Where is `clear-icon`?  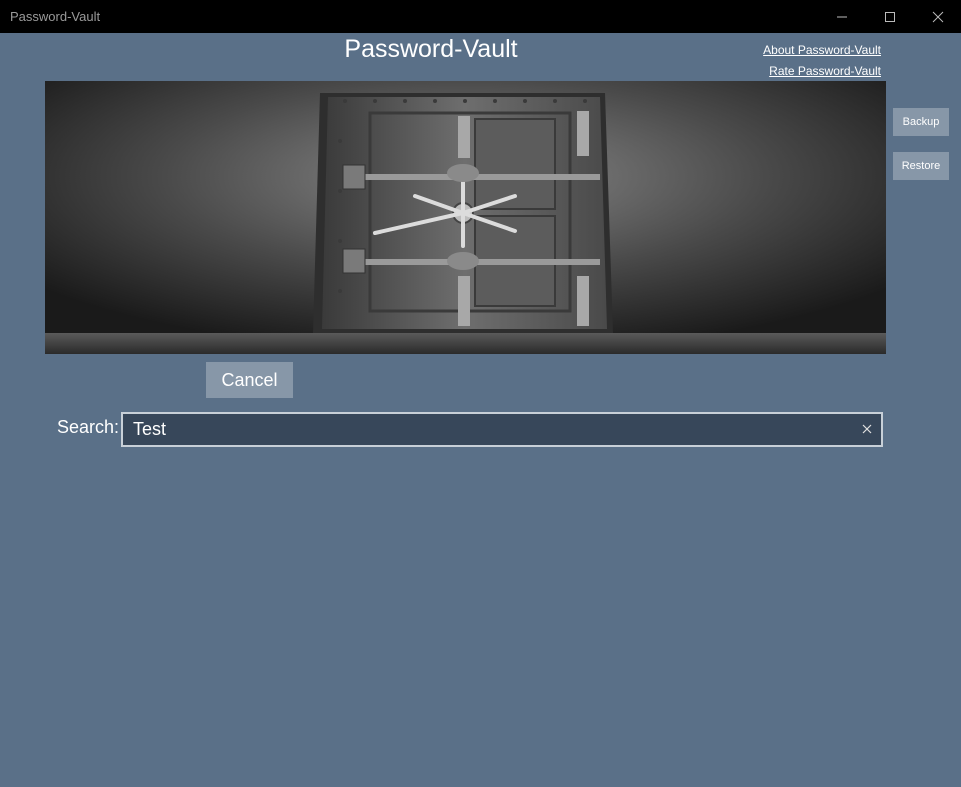
clear-icon is located at coordinates (867, 429).